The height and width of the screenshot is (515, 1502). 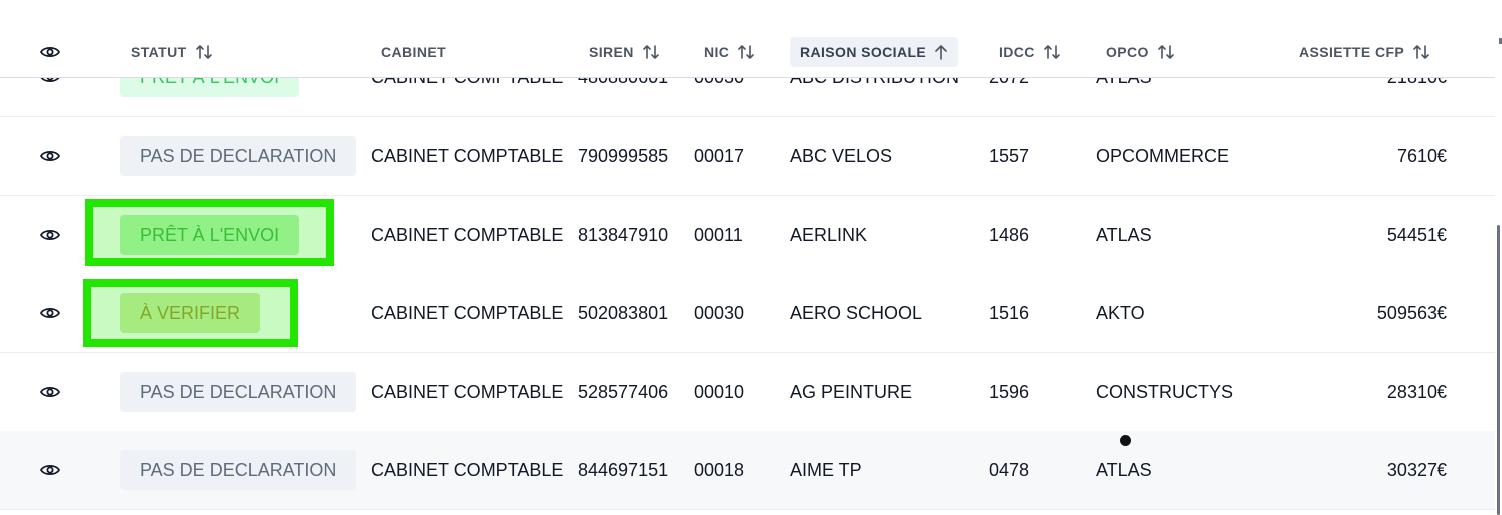 I want to click on siren-cell: 528577406, so click(x=623, y=391).